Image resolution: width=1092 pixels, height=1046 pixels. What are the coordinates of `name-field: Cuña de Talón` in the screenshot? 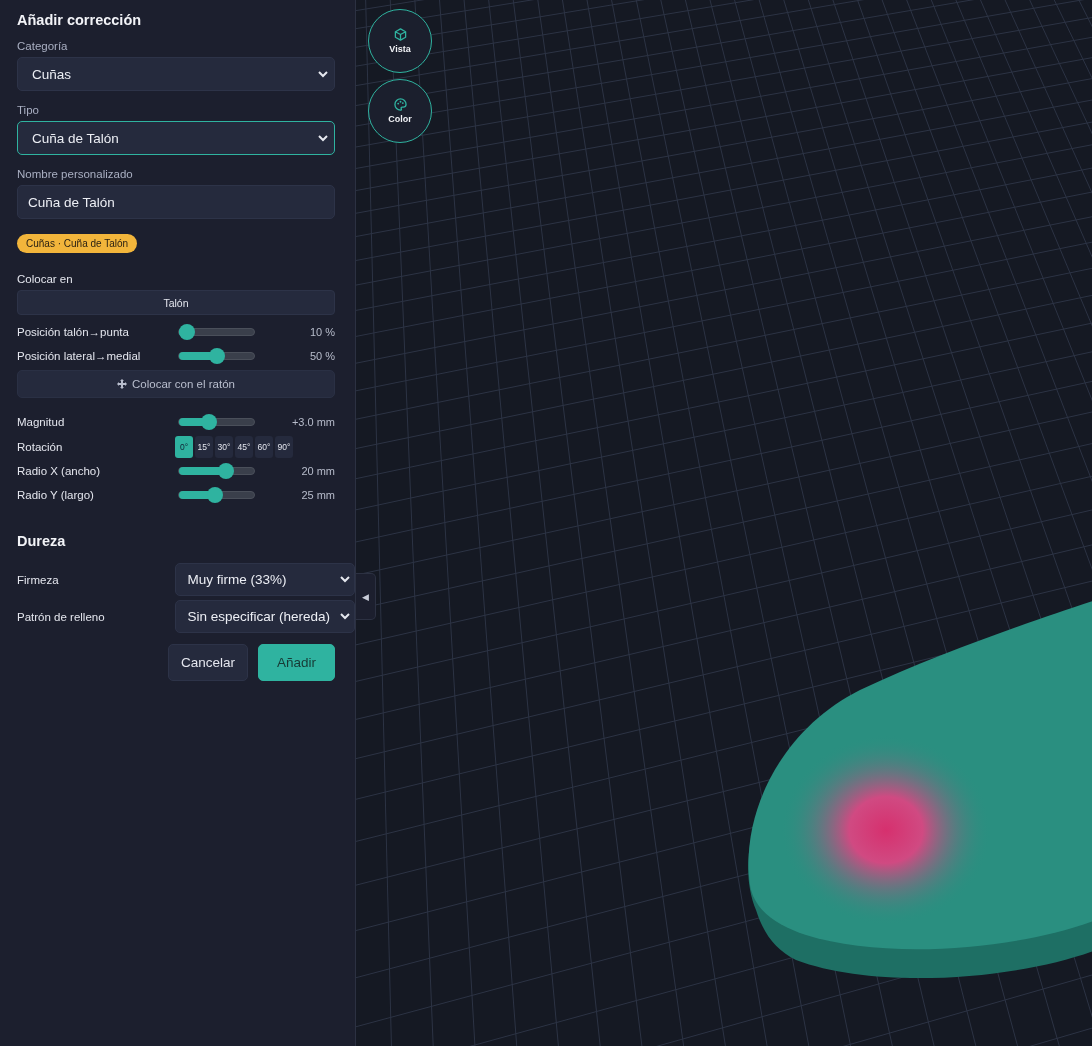 It's located at (176, 202).